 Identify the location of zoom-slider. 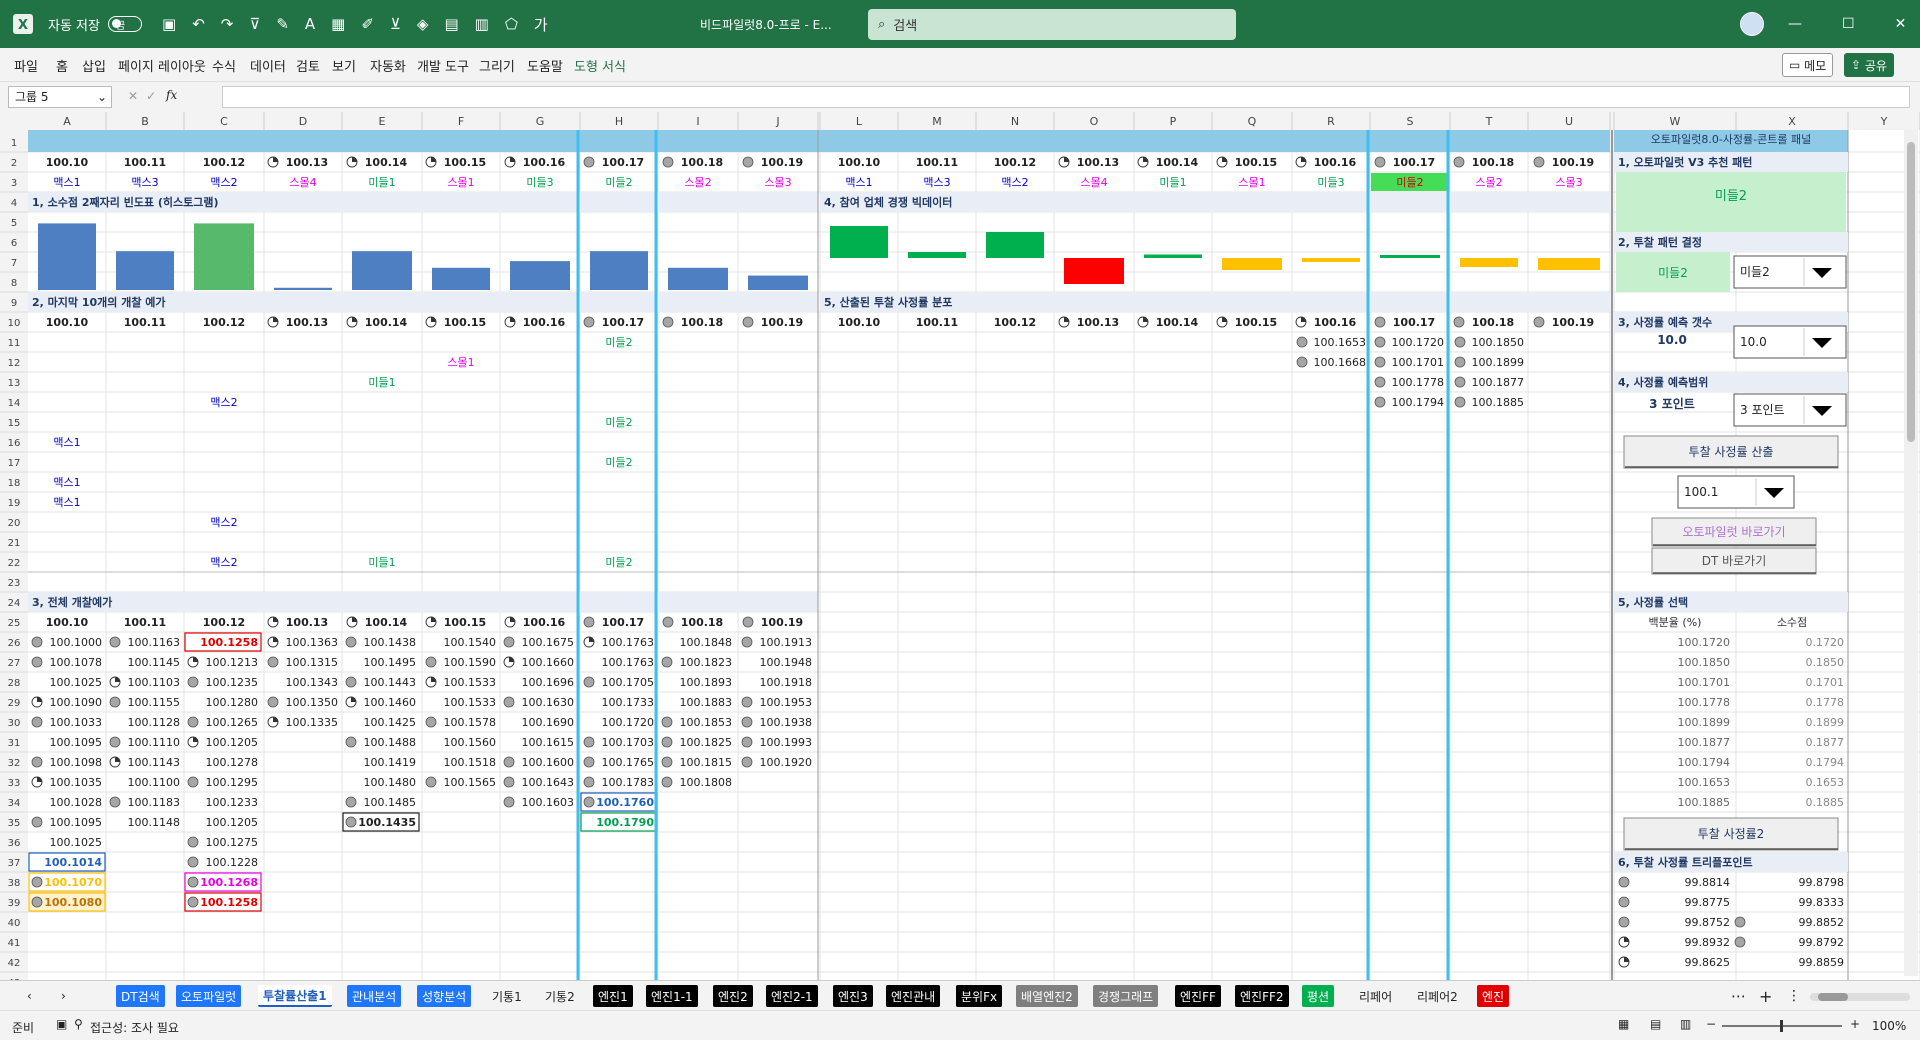
(1782, 1026).